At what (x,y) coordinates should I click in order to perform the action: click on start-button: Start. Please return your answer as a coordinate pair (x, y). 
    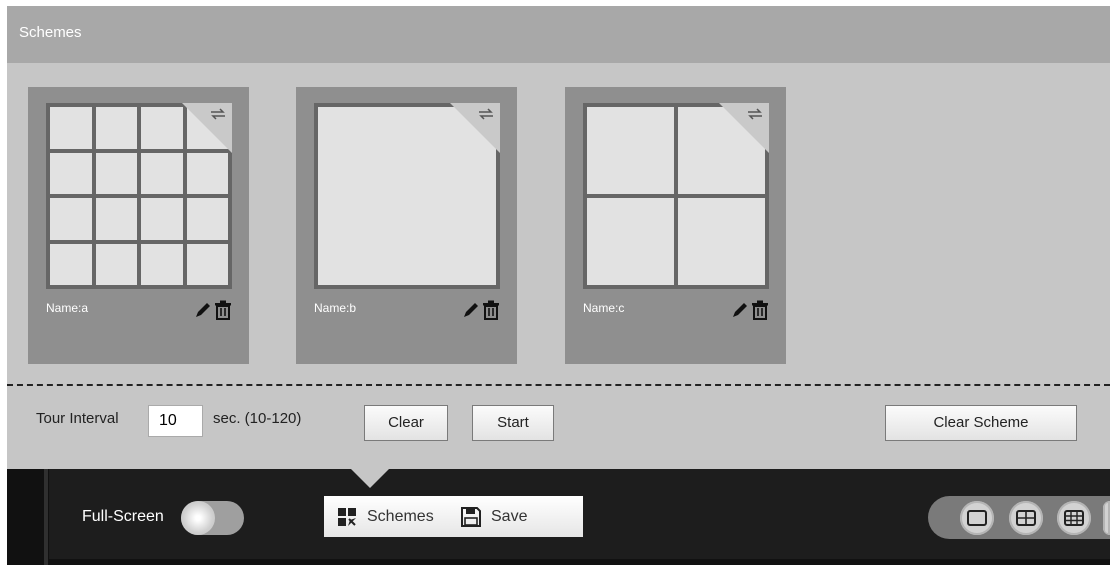
    Looking at the image, I should click on (513, 423).